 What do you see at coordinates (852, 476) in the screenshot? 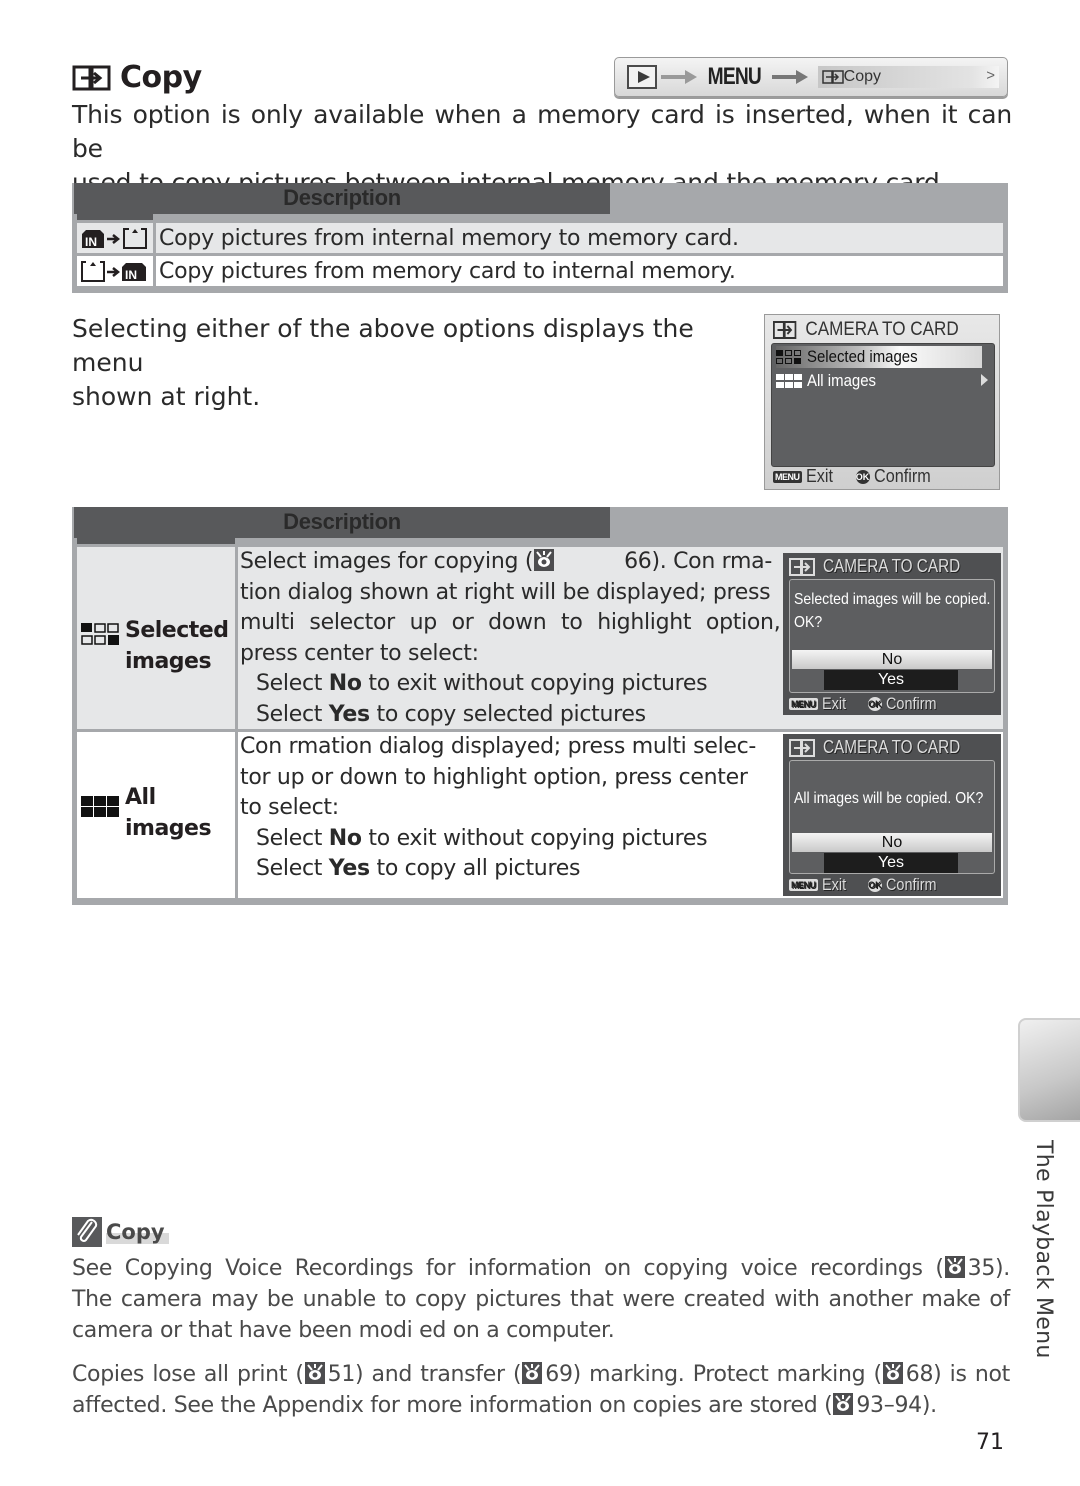
I see `screen-footer: MENU Exit OK Confirm` at bounding box center [852, 476].